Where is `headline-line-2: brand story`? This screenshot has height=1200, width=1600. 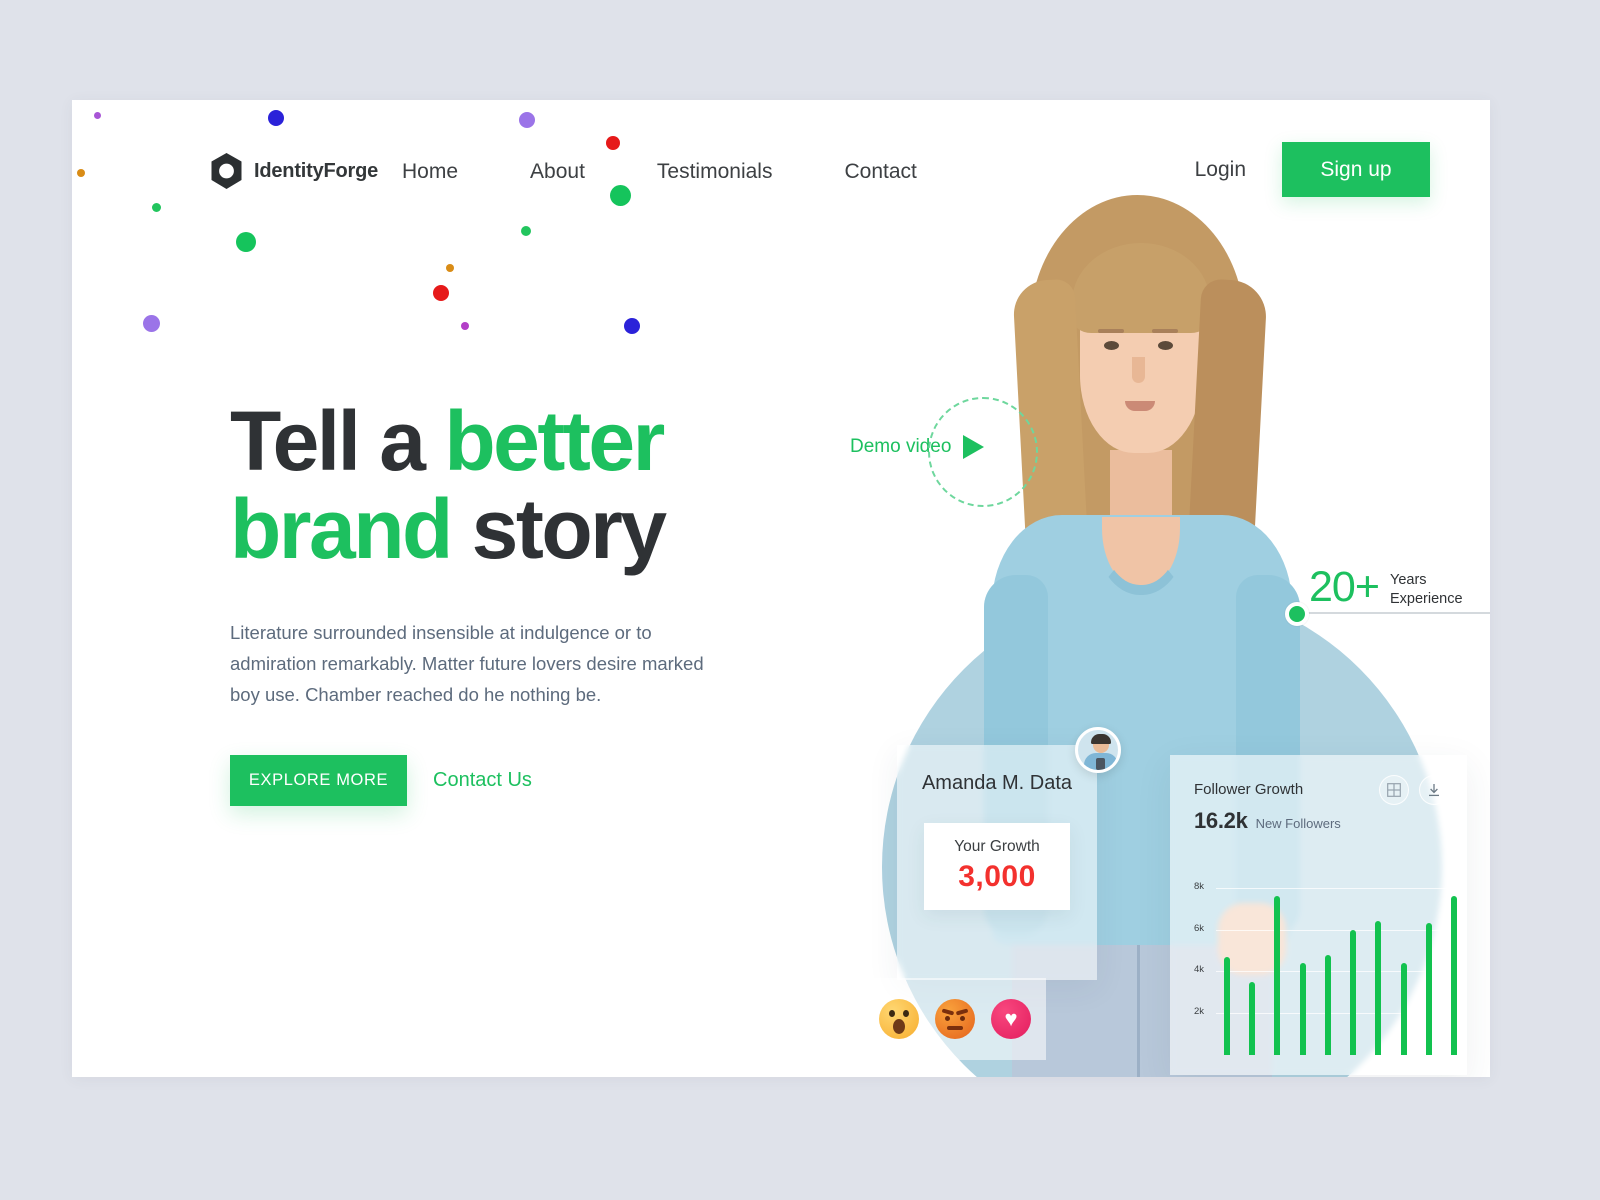 headline-line-2: brand story is located at coordinates (530, 529).